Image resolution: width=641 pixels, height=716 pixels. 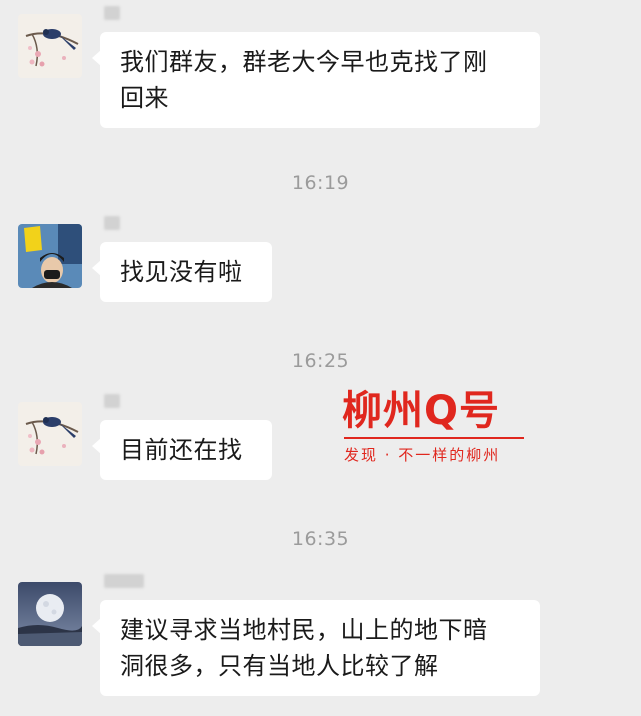 I want to click on watermark-divider, so click(x=434, y=438).